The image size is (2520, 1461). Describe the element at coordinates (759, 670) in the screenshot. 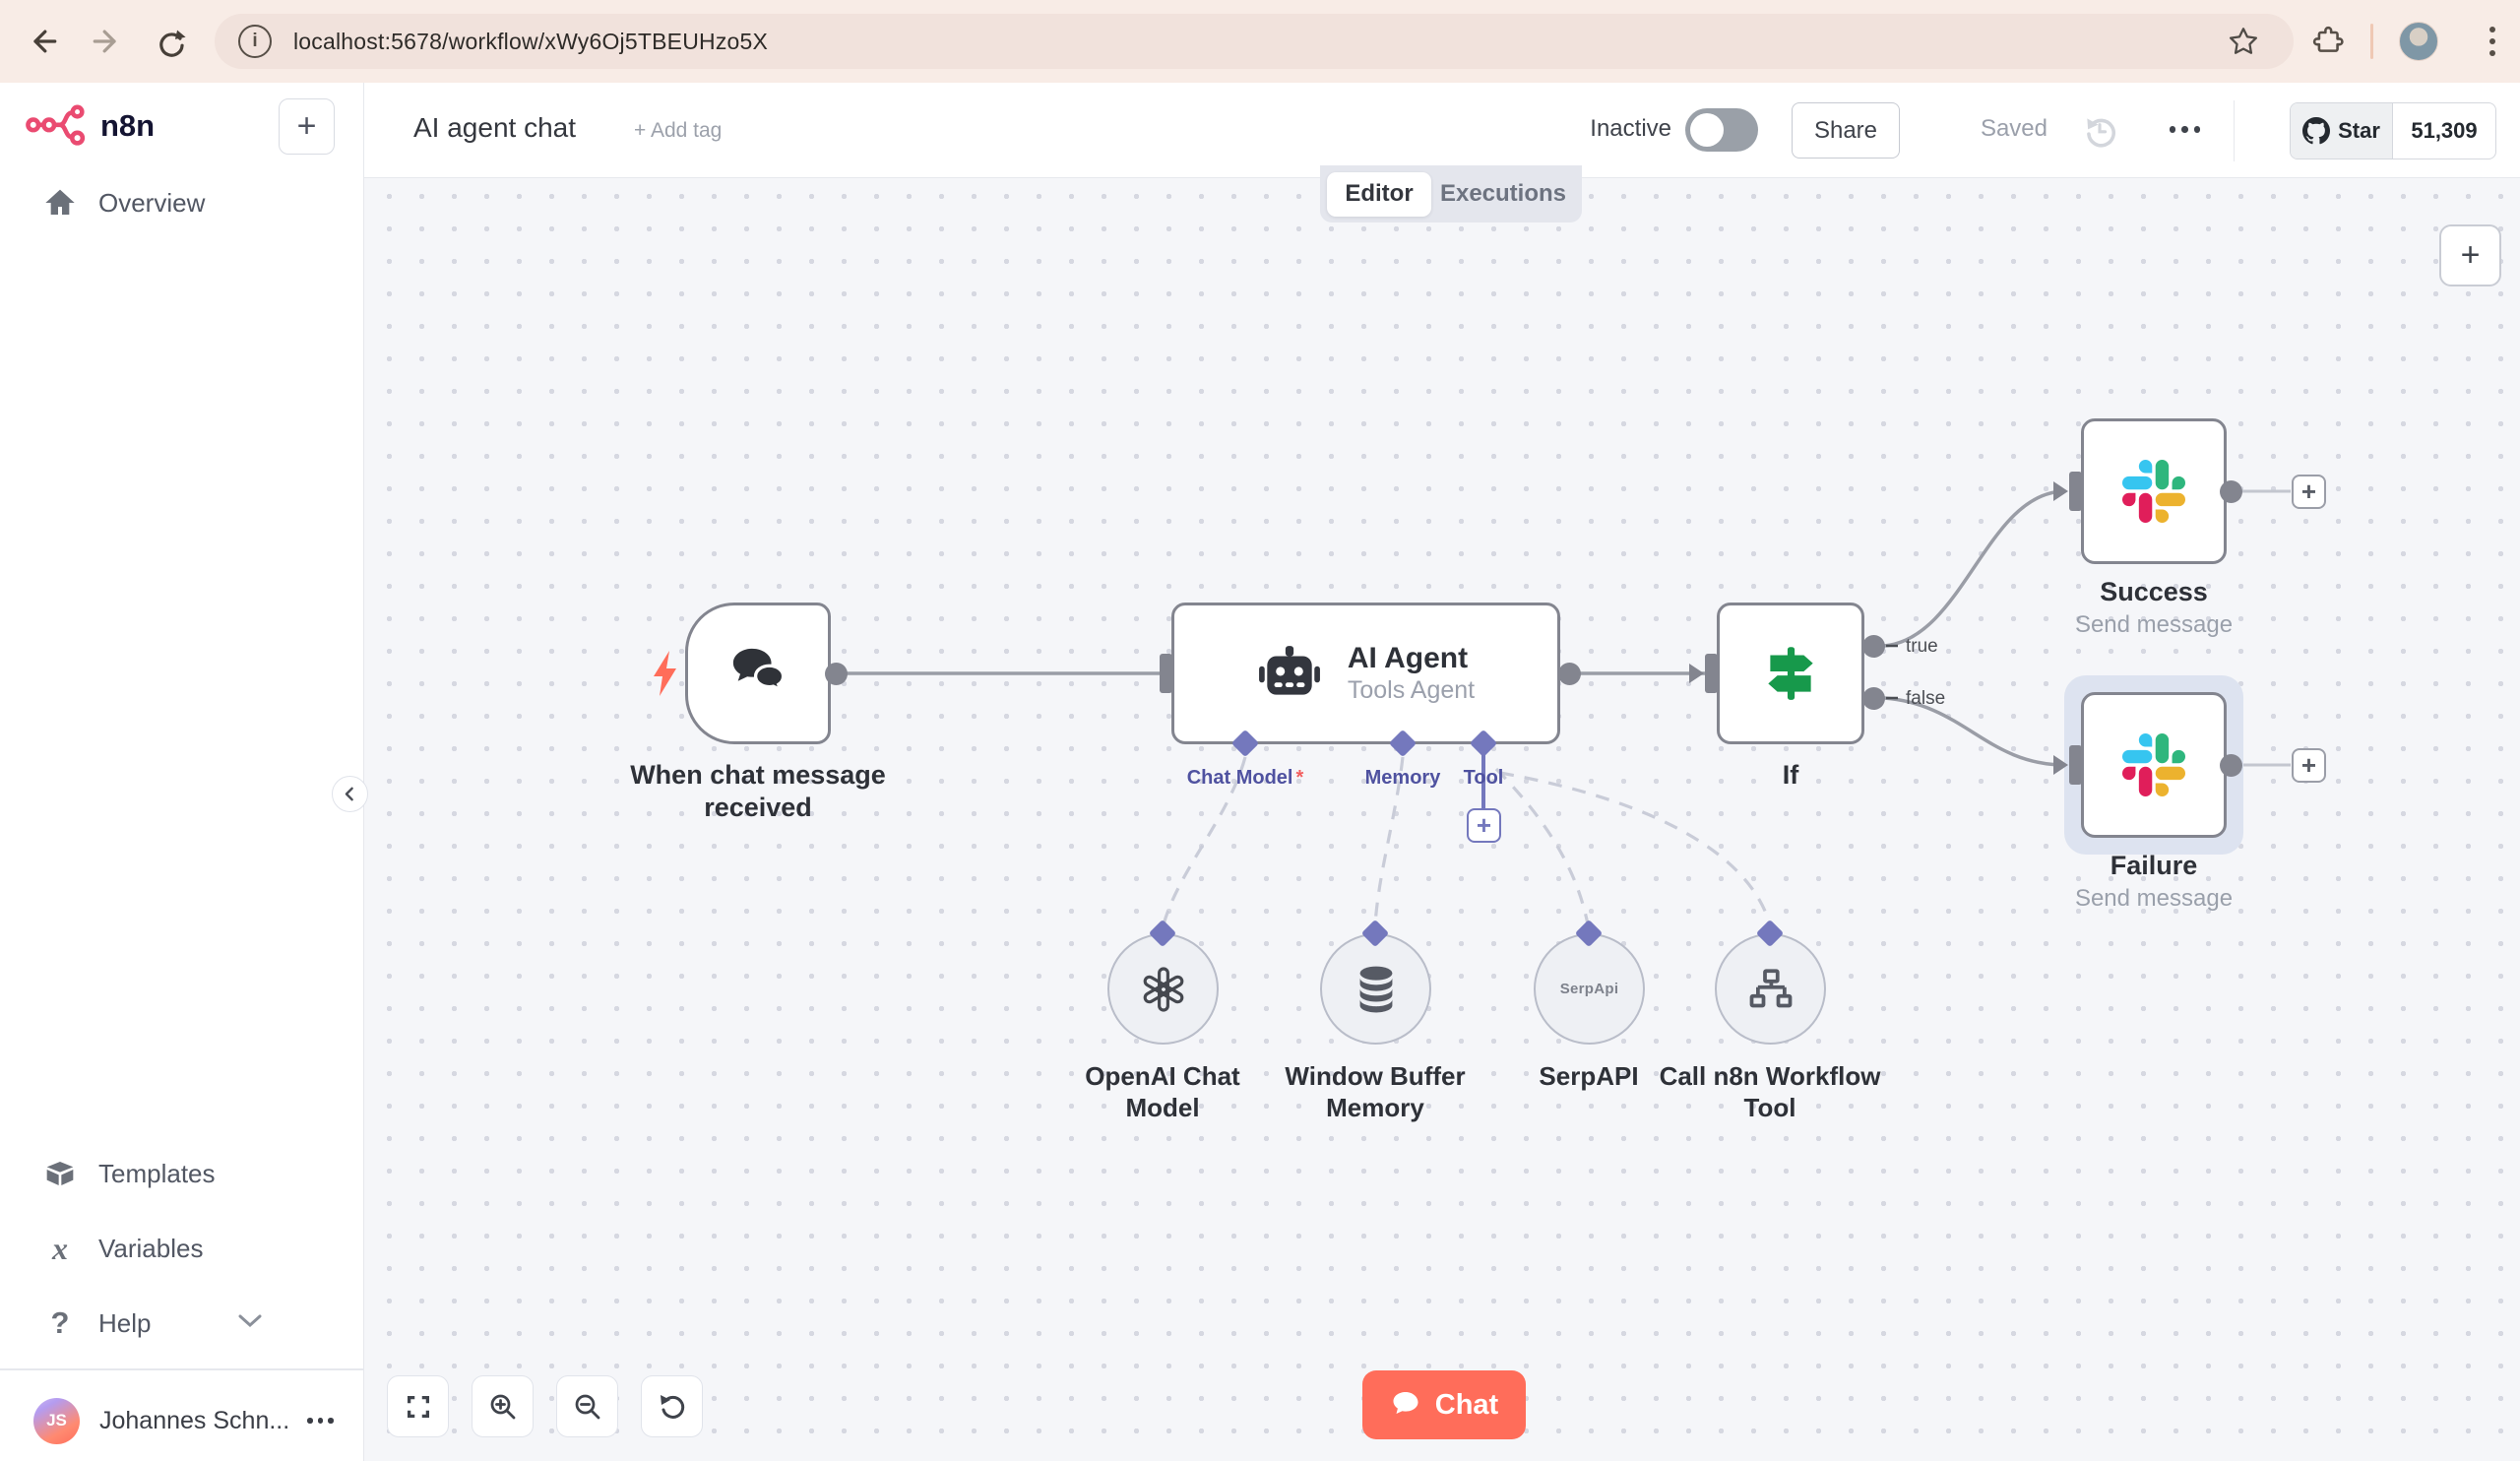

I see `chat-bubbles-icon` at that location.